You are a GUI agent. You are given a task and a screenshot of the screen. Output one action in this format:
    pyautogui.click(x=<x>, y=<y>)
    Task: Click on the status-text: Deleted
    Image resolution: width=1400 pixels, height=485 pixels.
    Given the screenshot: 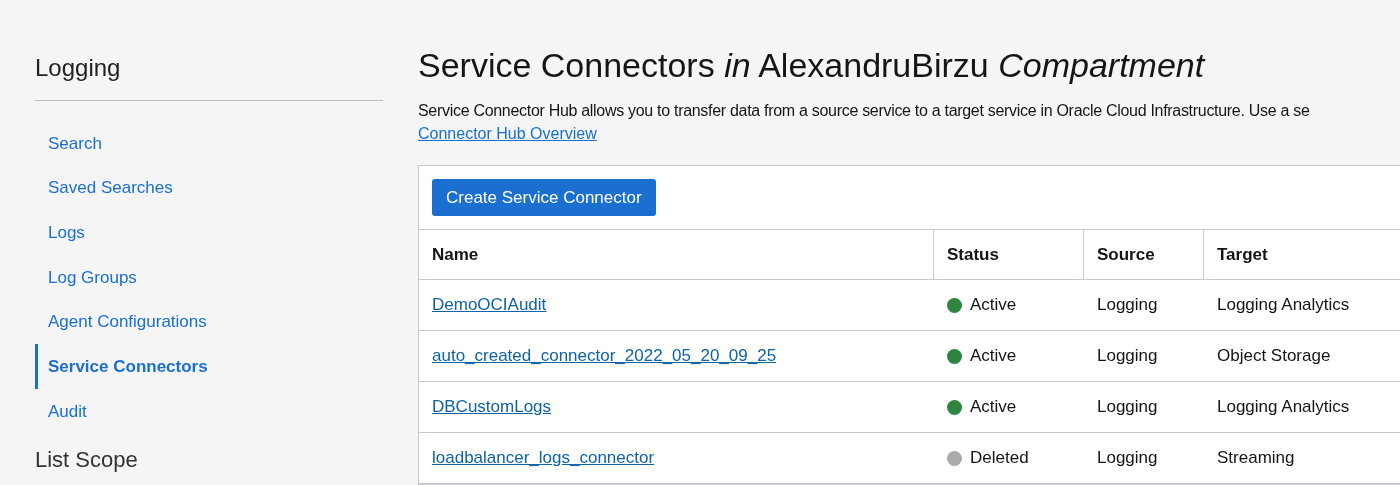 What is the action you would take?
    pyautogui.click(x=999, y=458)
    